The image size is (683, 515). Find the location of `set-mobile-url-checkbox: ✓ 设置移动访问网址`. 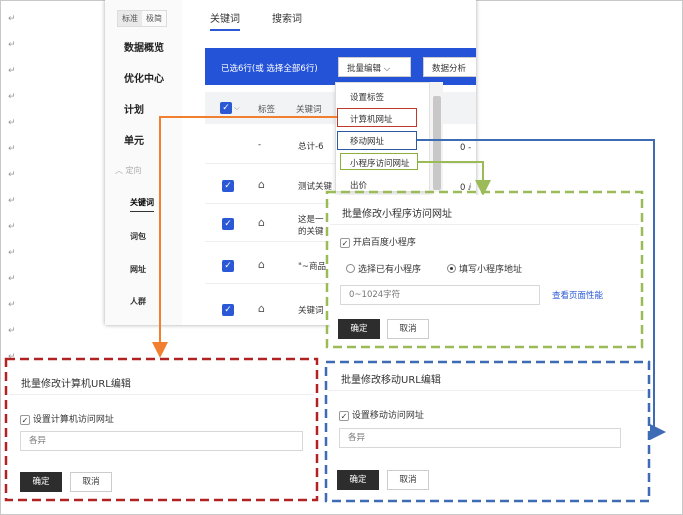

set-mobile-url-checkbox: ✓ 设置移动访问网址 is located at coordinates (381, 414).